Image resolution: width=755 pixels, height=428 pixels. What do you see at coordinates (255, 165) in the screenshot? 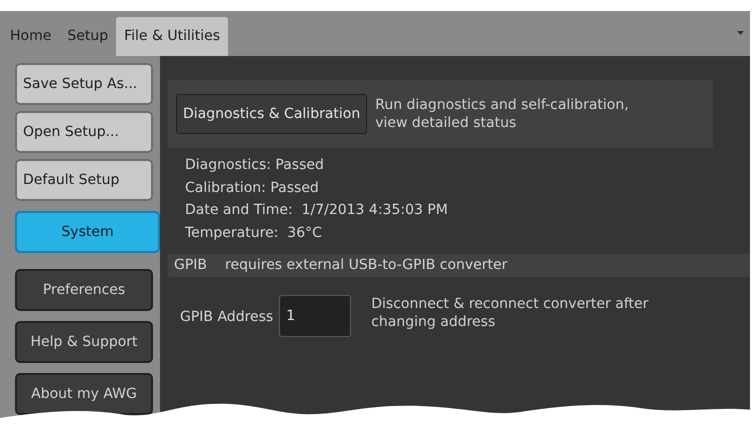
I see `status-line: Diagnostics: Passed` at bounding box center [255, 165].